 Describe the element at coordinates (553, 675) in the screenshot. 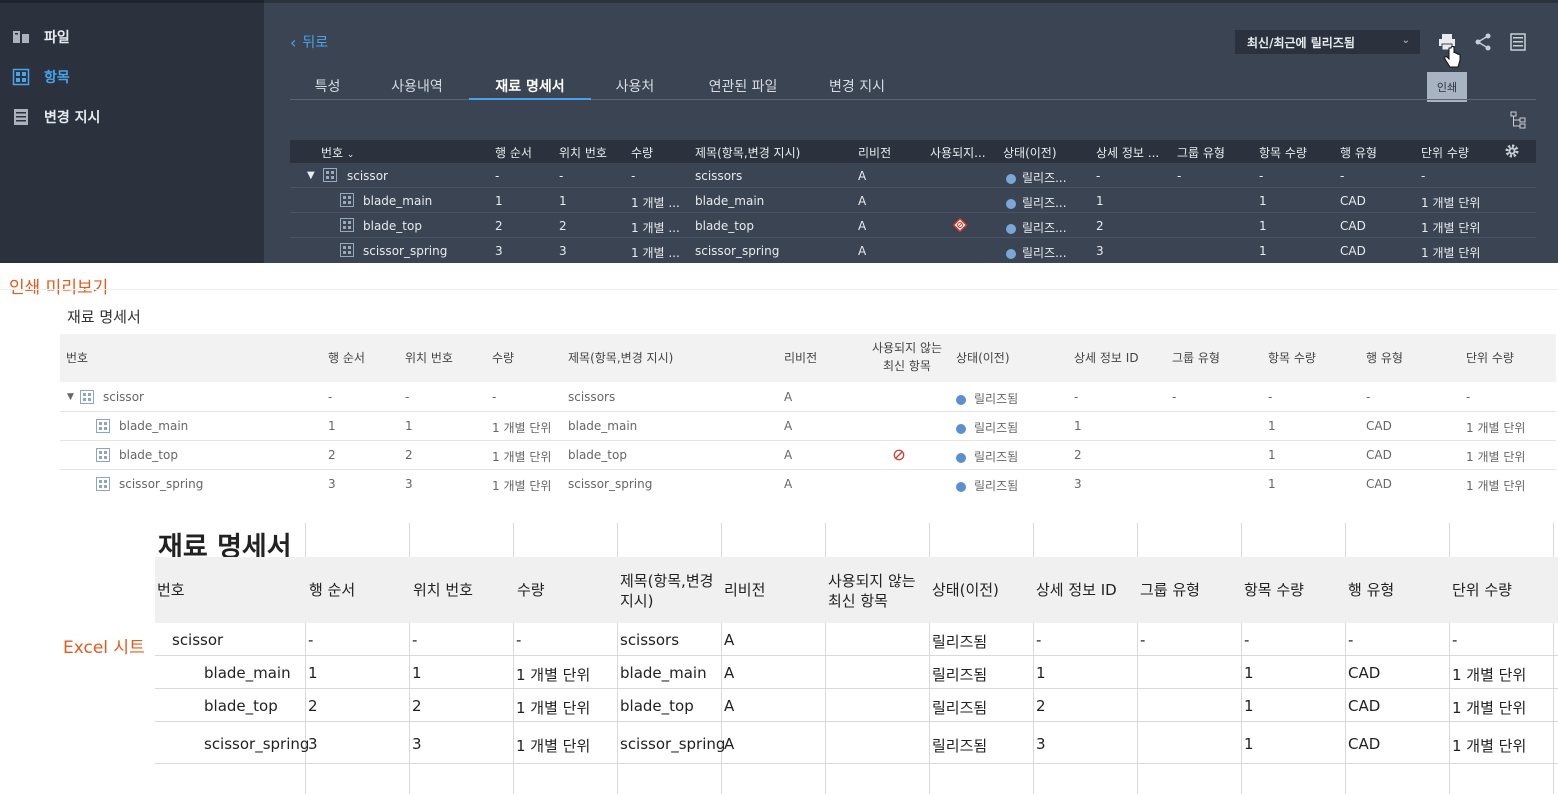

I see `row-quantity: 1 개별 단위` at that location.